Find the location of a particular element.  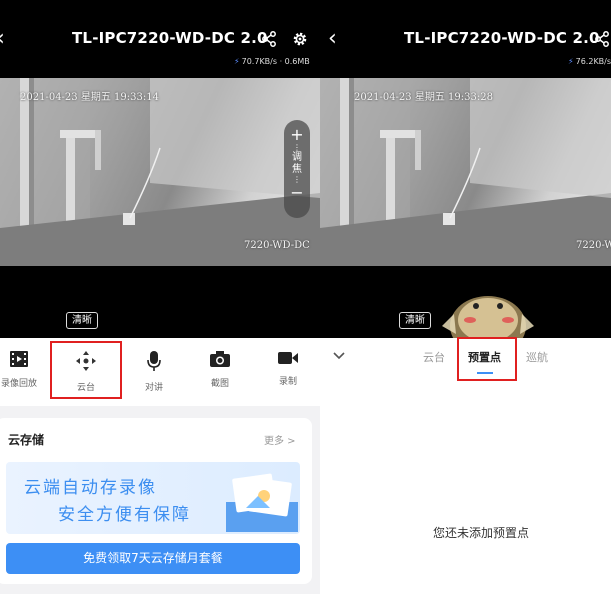

network-speed: ⚡ 70.7KB/s · 0.6MB is located at coordinates (272, 61).